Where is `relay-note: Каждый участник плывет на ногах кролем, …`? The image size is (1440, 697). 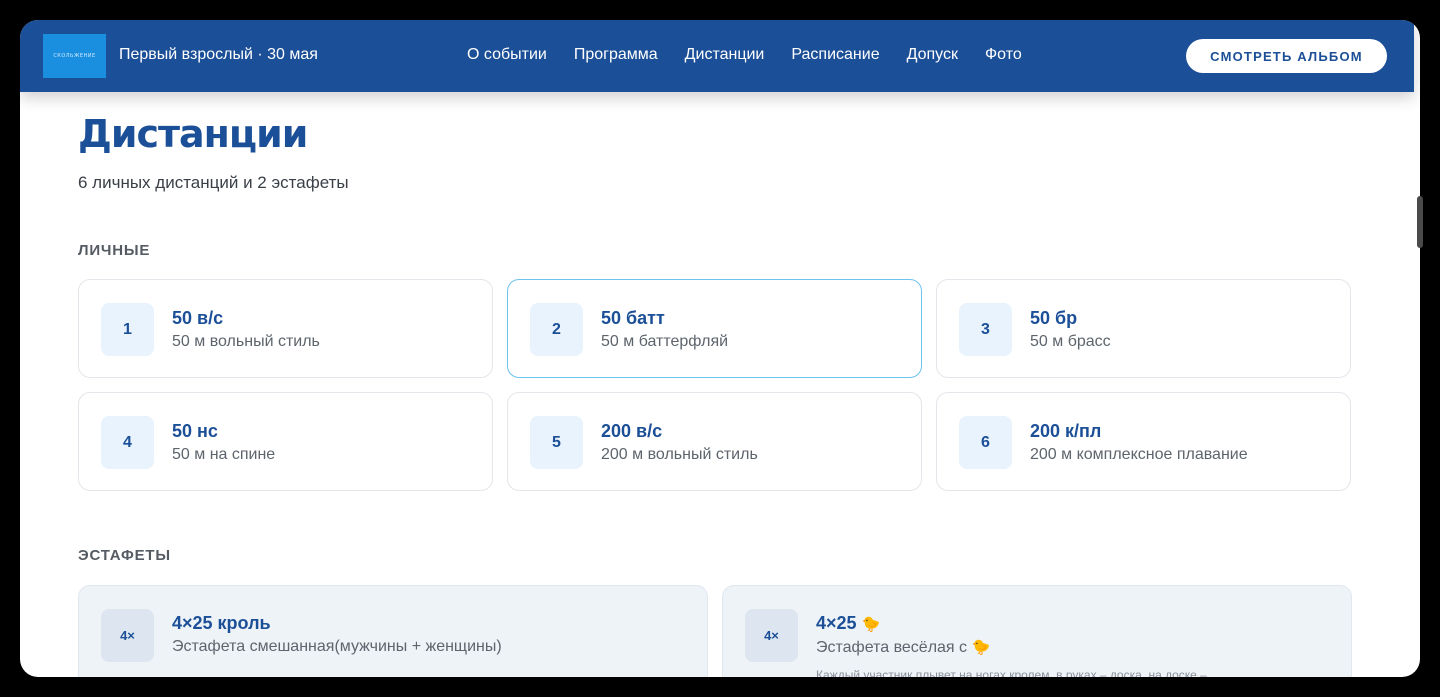
relay-note: Каждый участник плывет на ногах кролем, … is located at coordinates (1011, 672).